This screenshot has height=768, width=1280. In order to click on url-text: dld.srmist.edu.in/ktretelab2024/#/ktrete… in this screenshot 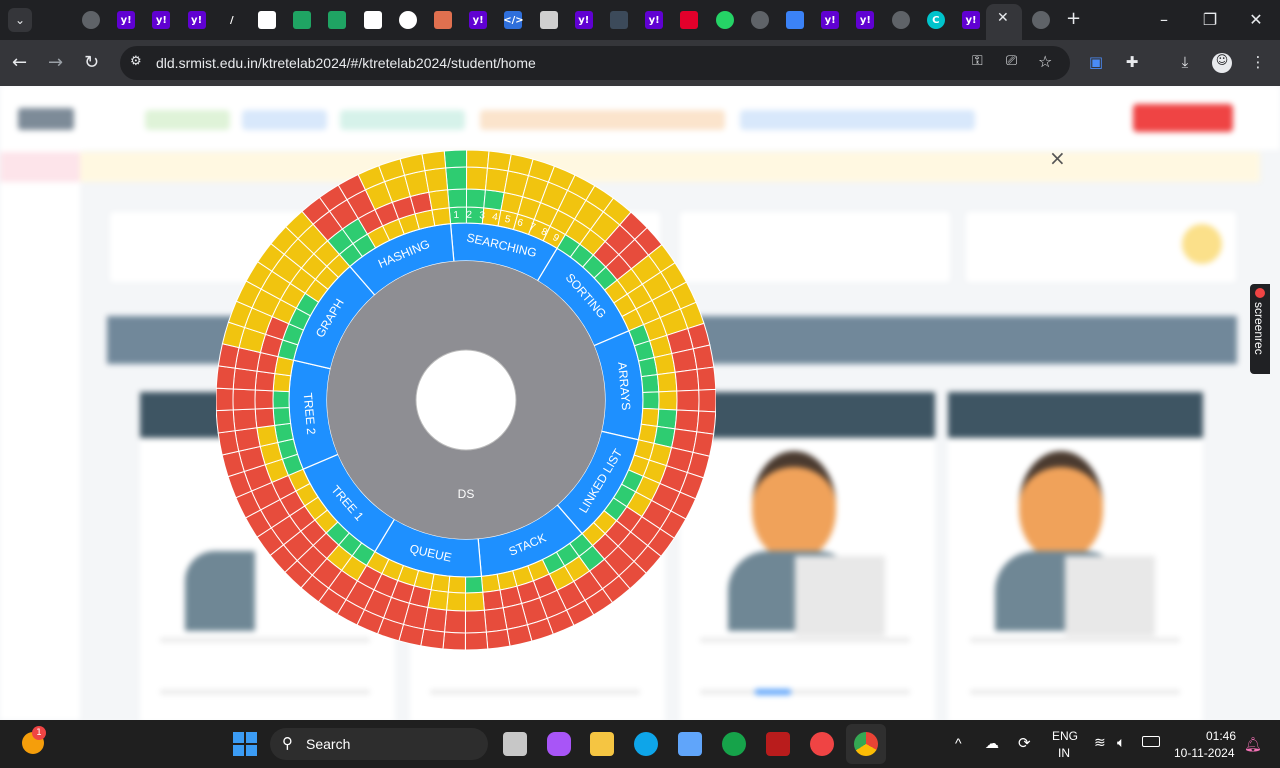, I will do `click(346, 63)`.